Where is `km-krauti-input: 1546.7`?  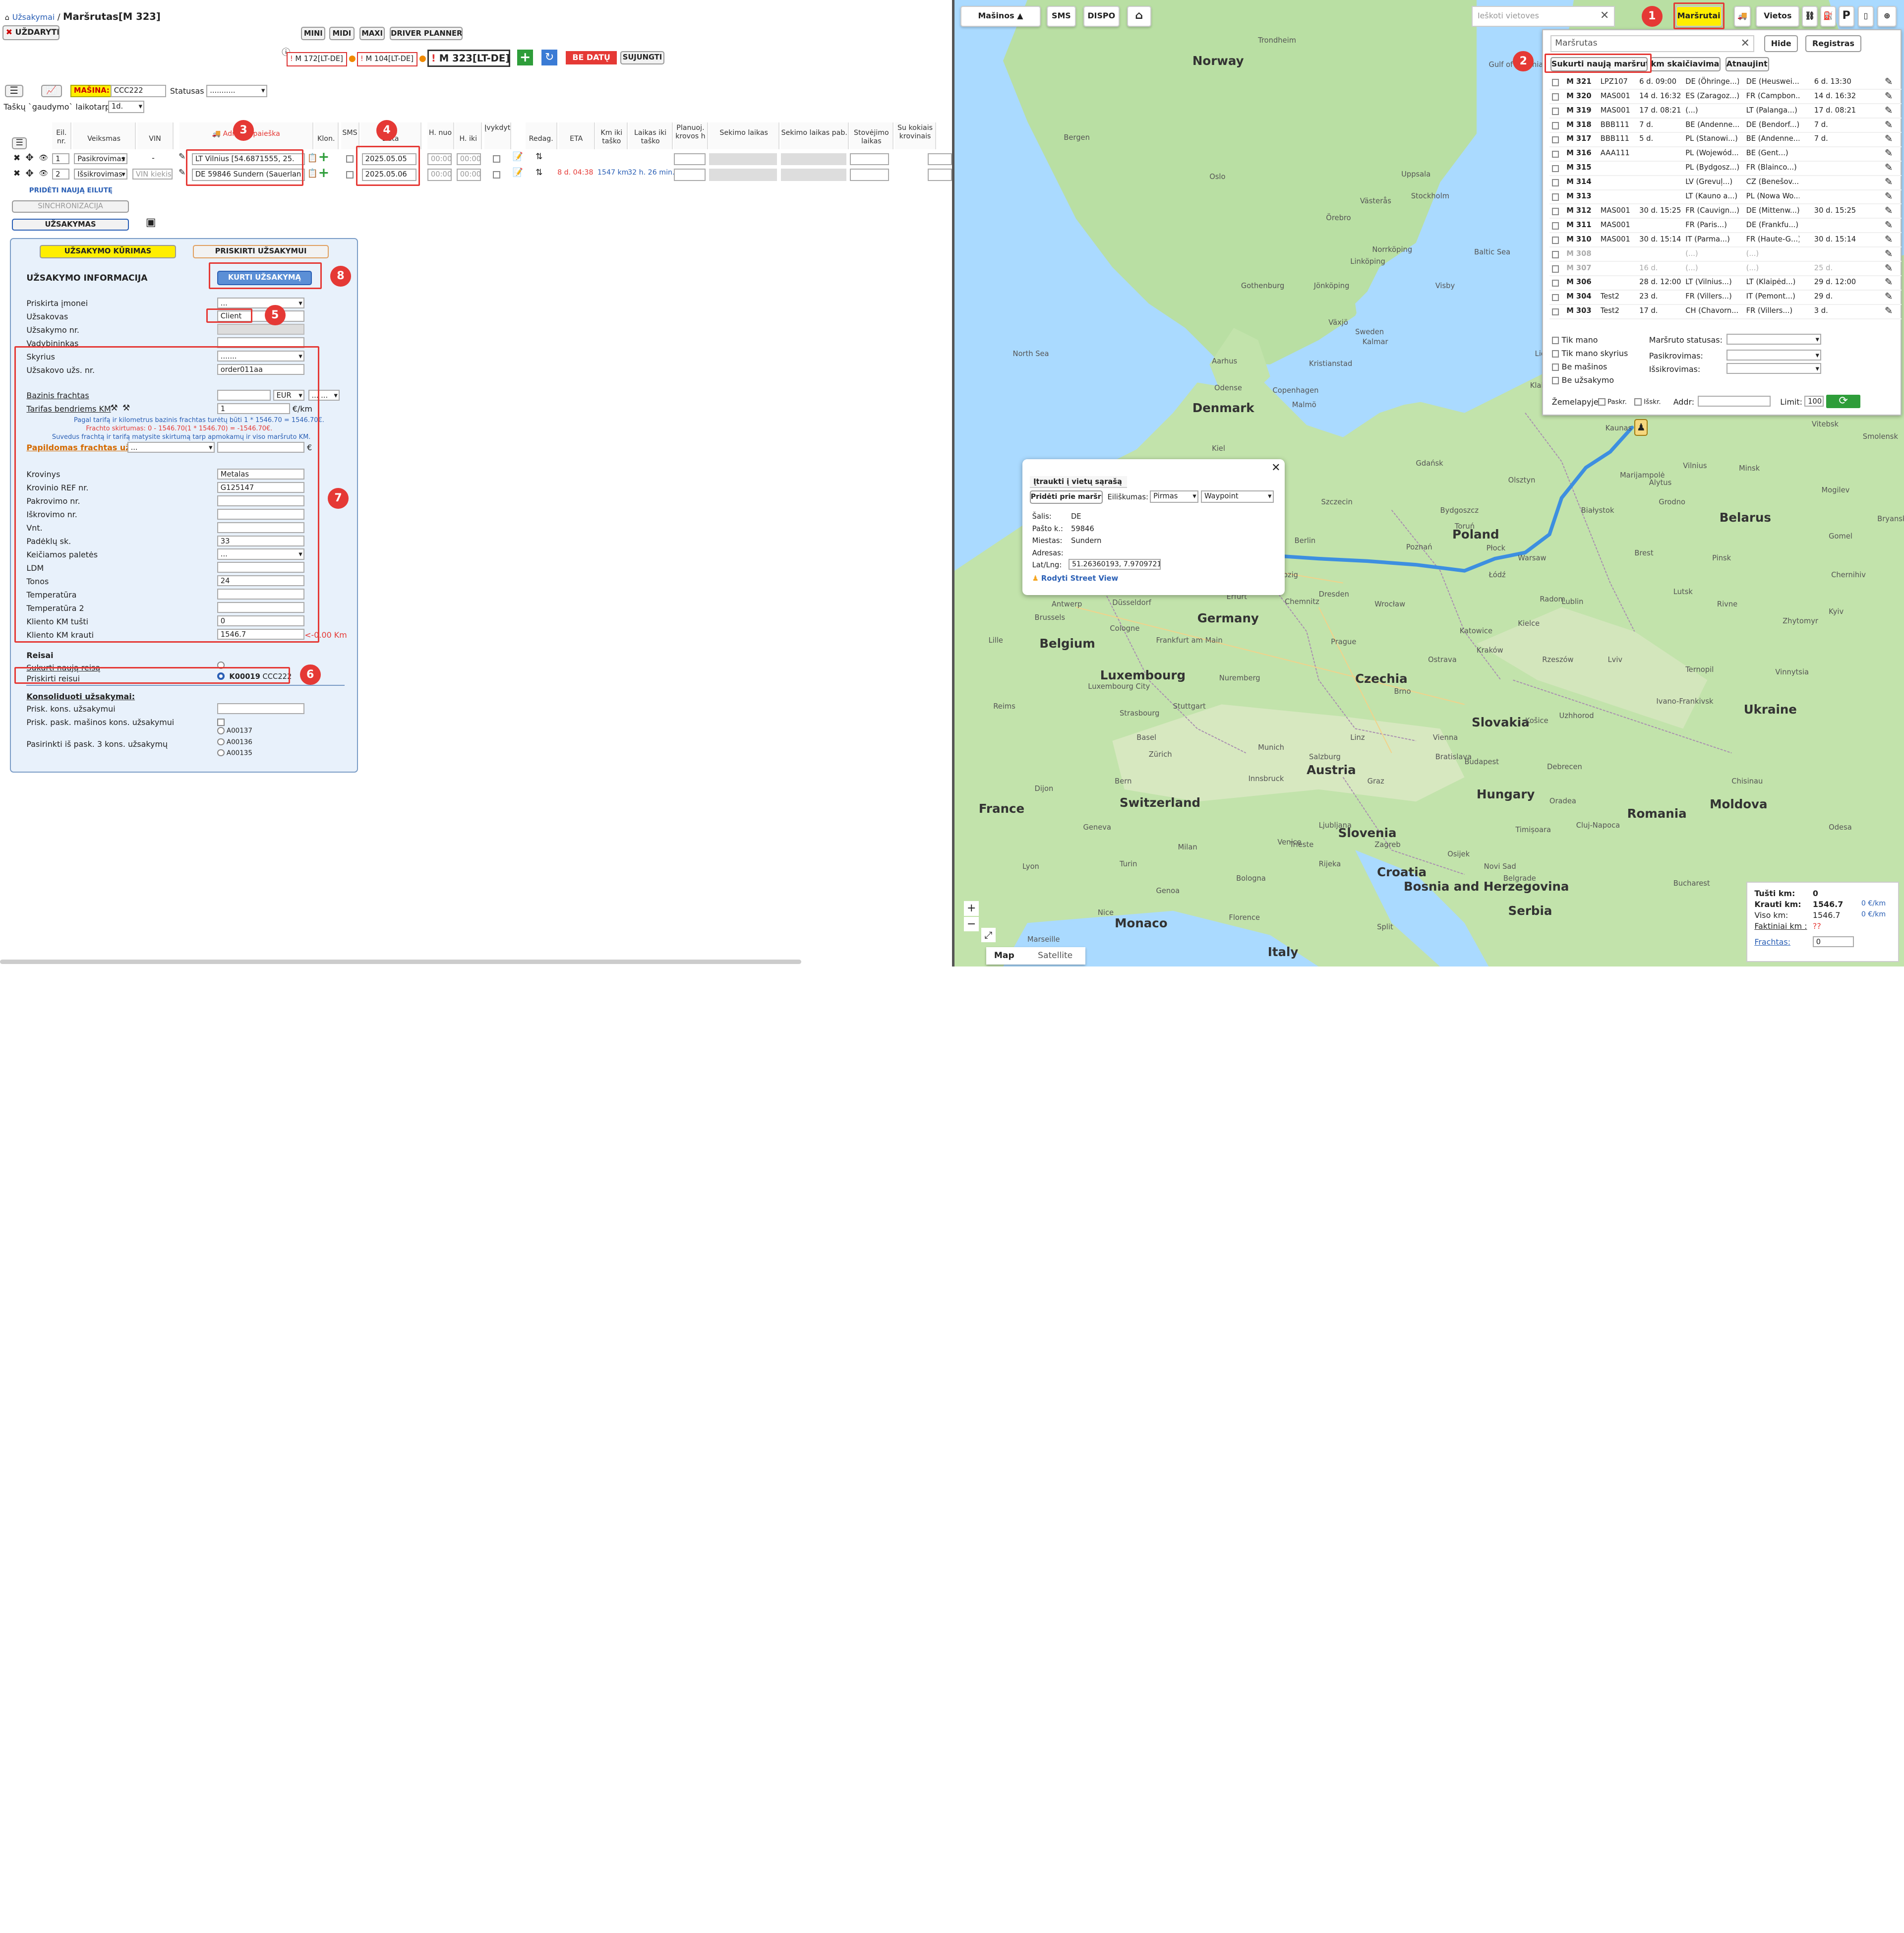
km-krauti-input: 1546.7 is located at coordinates (261, 634).